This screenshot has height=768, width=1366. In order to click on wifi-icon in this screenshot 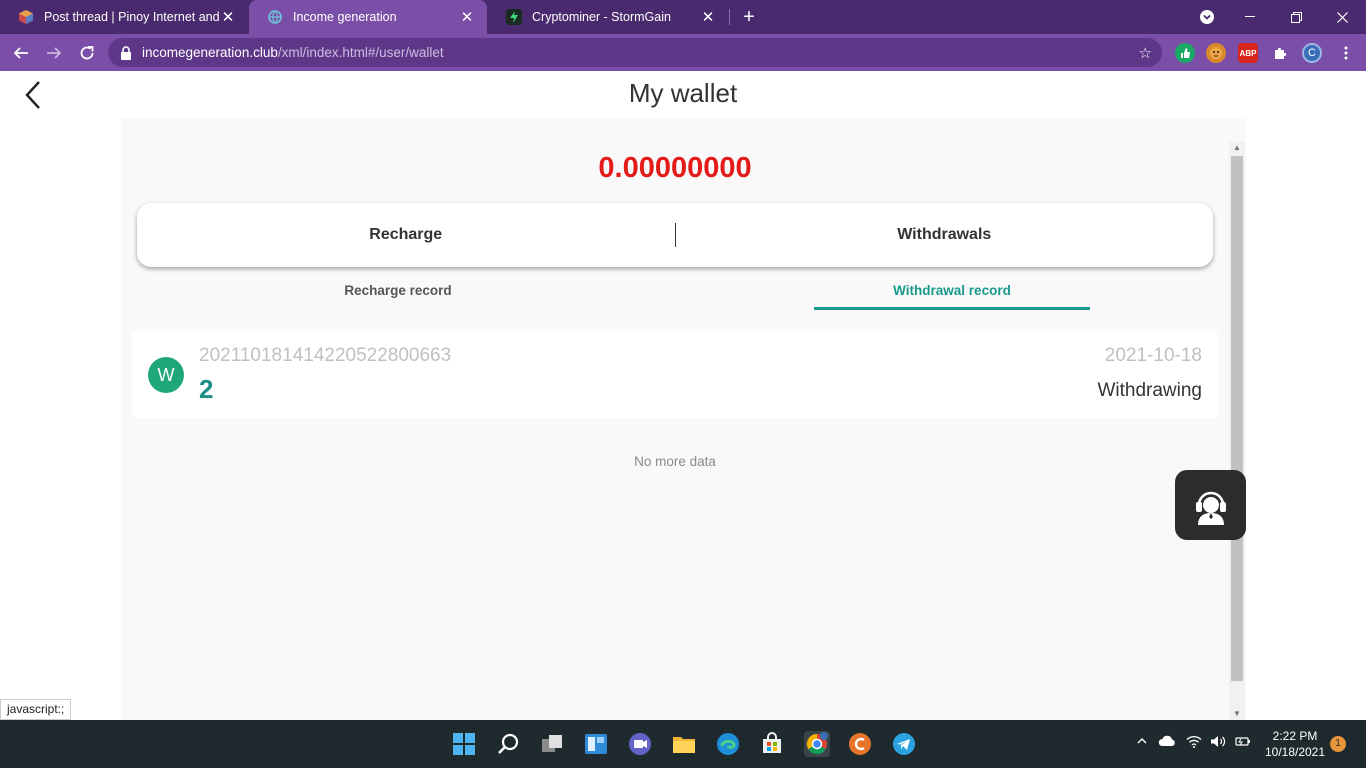, I will do `click(1194, 743)`.